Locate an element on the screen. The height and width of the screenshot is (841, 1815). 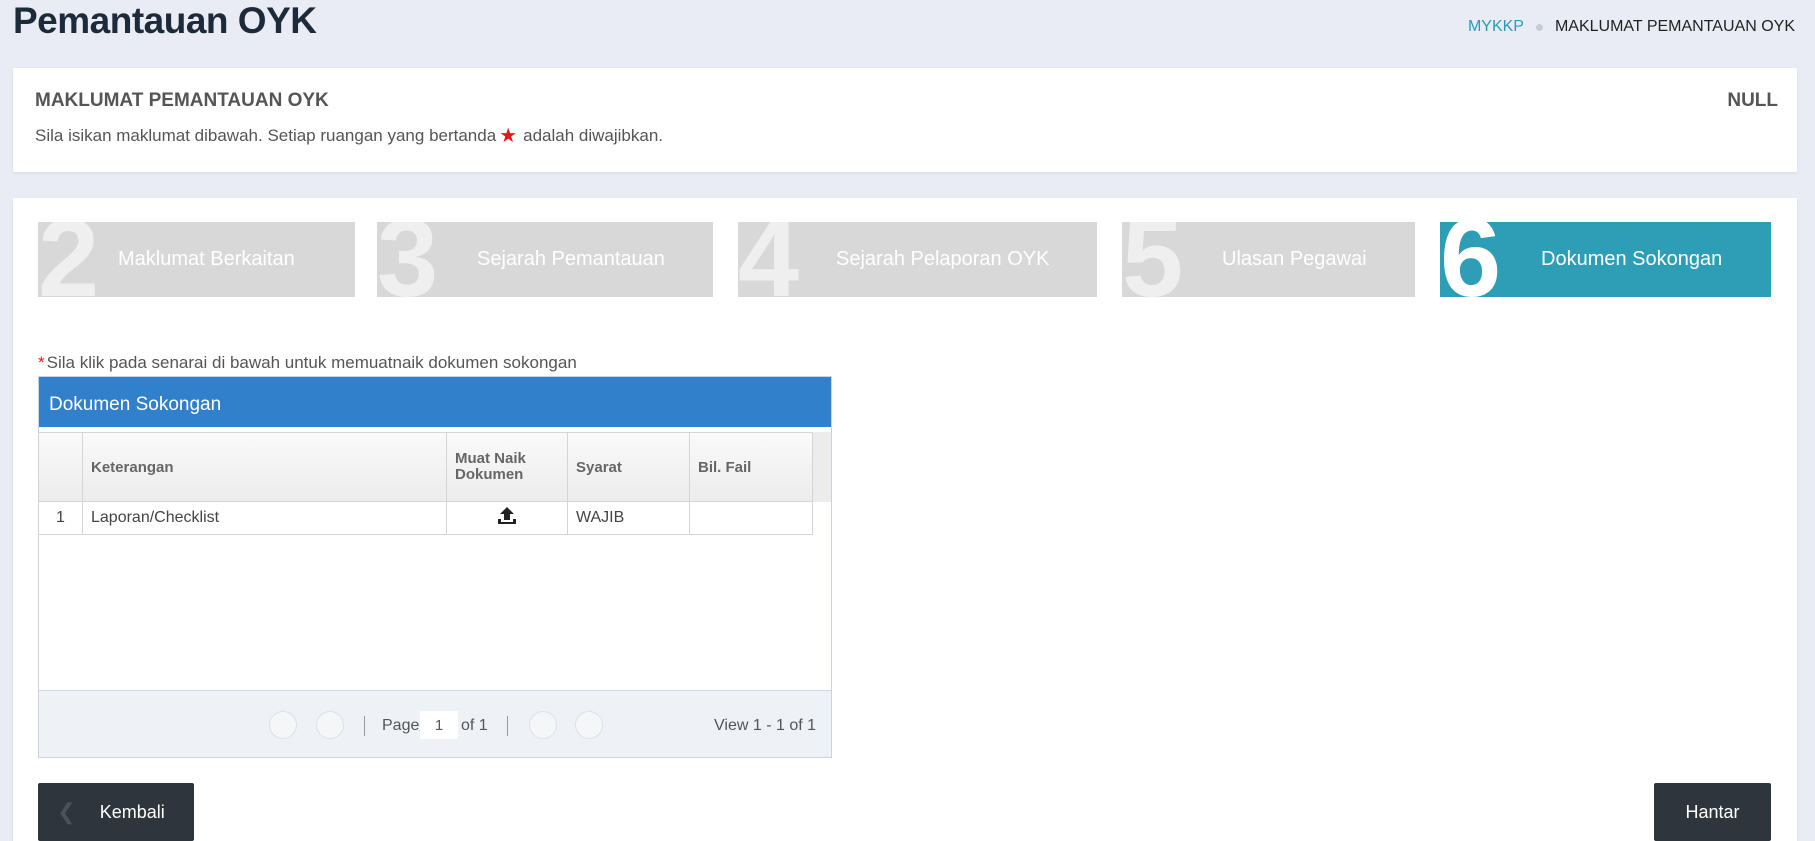
step-6-dokumen-sokongan: 6 Dokumen Sokongan is located at coordinates (1605, 259).